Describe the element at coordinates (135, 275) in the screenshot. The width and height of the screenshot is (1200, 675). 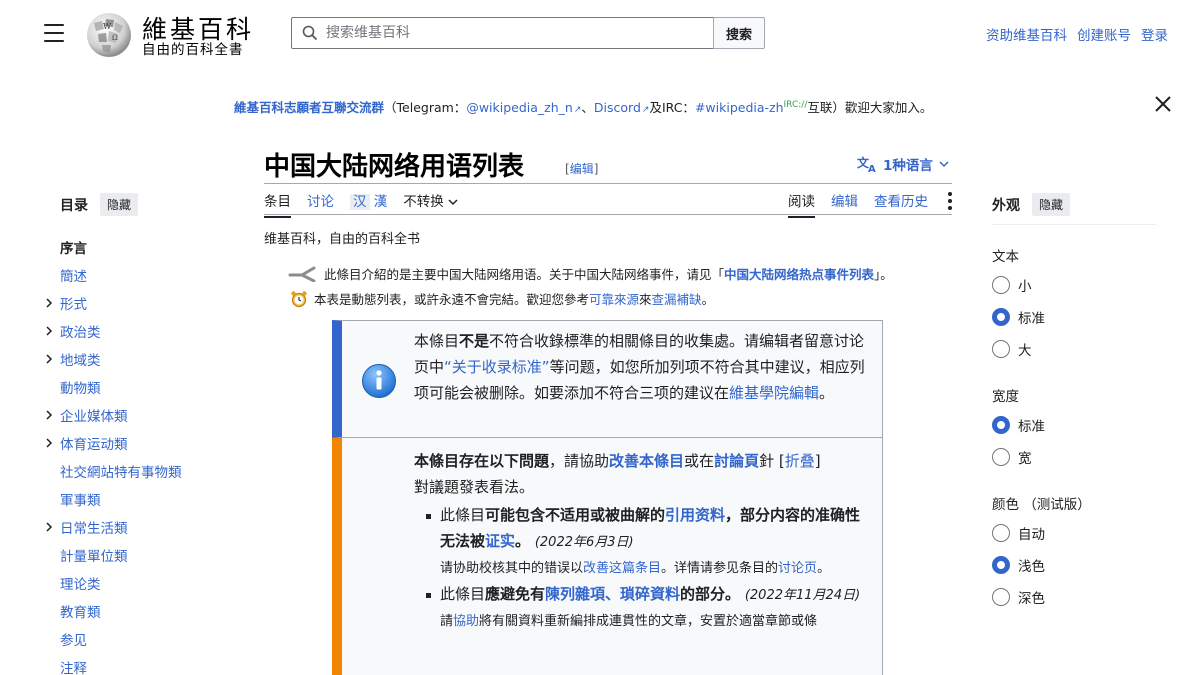
I see `toc-item: 簡述` at that location.